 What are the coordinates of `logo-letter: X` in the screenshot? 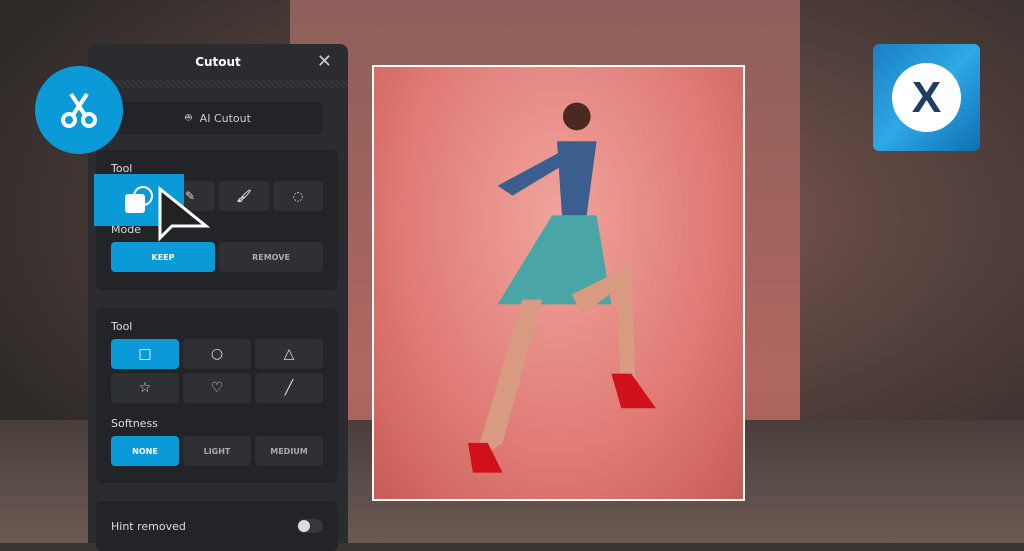 It's located at (926, 97).